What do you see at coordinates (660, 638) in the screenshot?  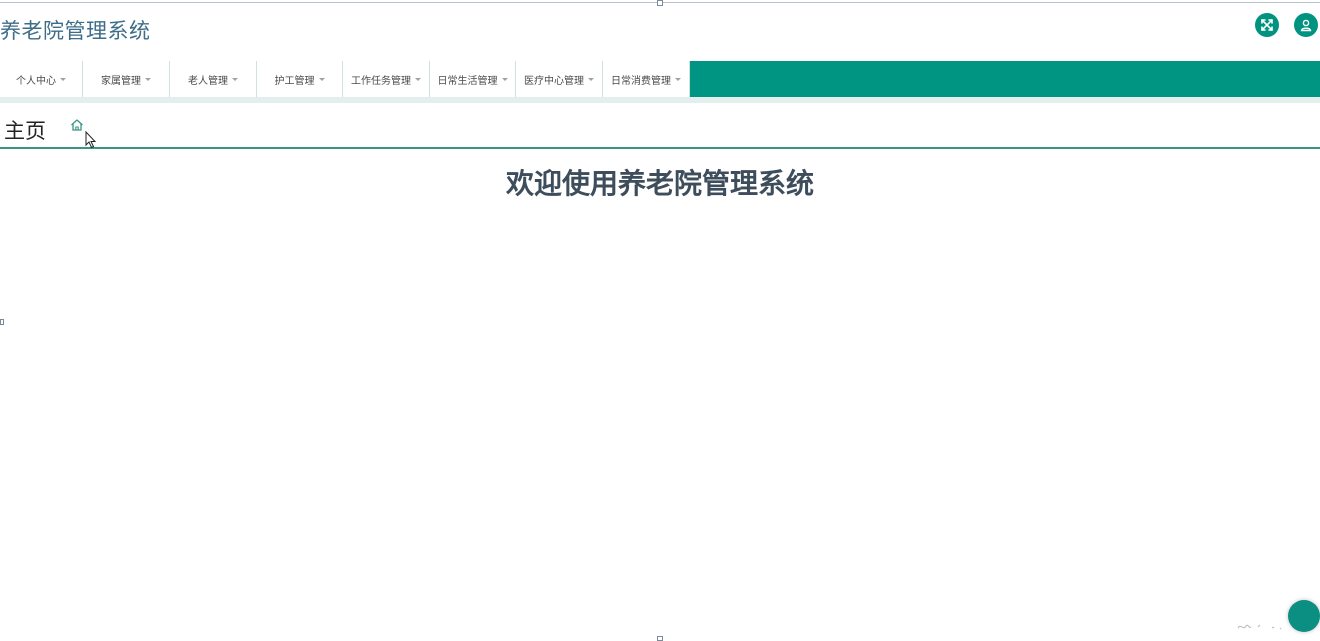 I see `resize-handle-bottom` at bounding box center [660, 638].